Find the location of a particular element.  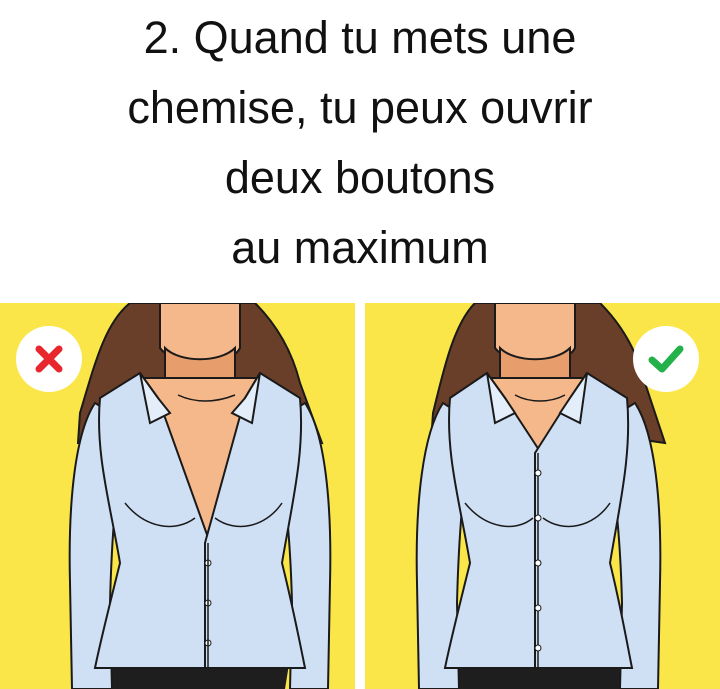

green-check-icon is located at coordinates (666, 359).